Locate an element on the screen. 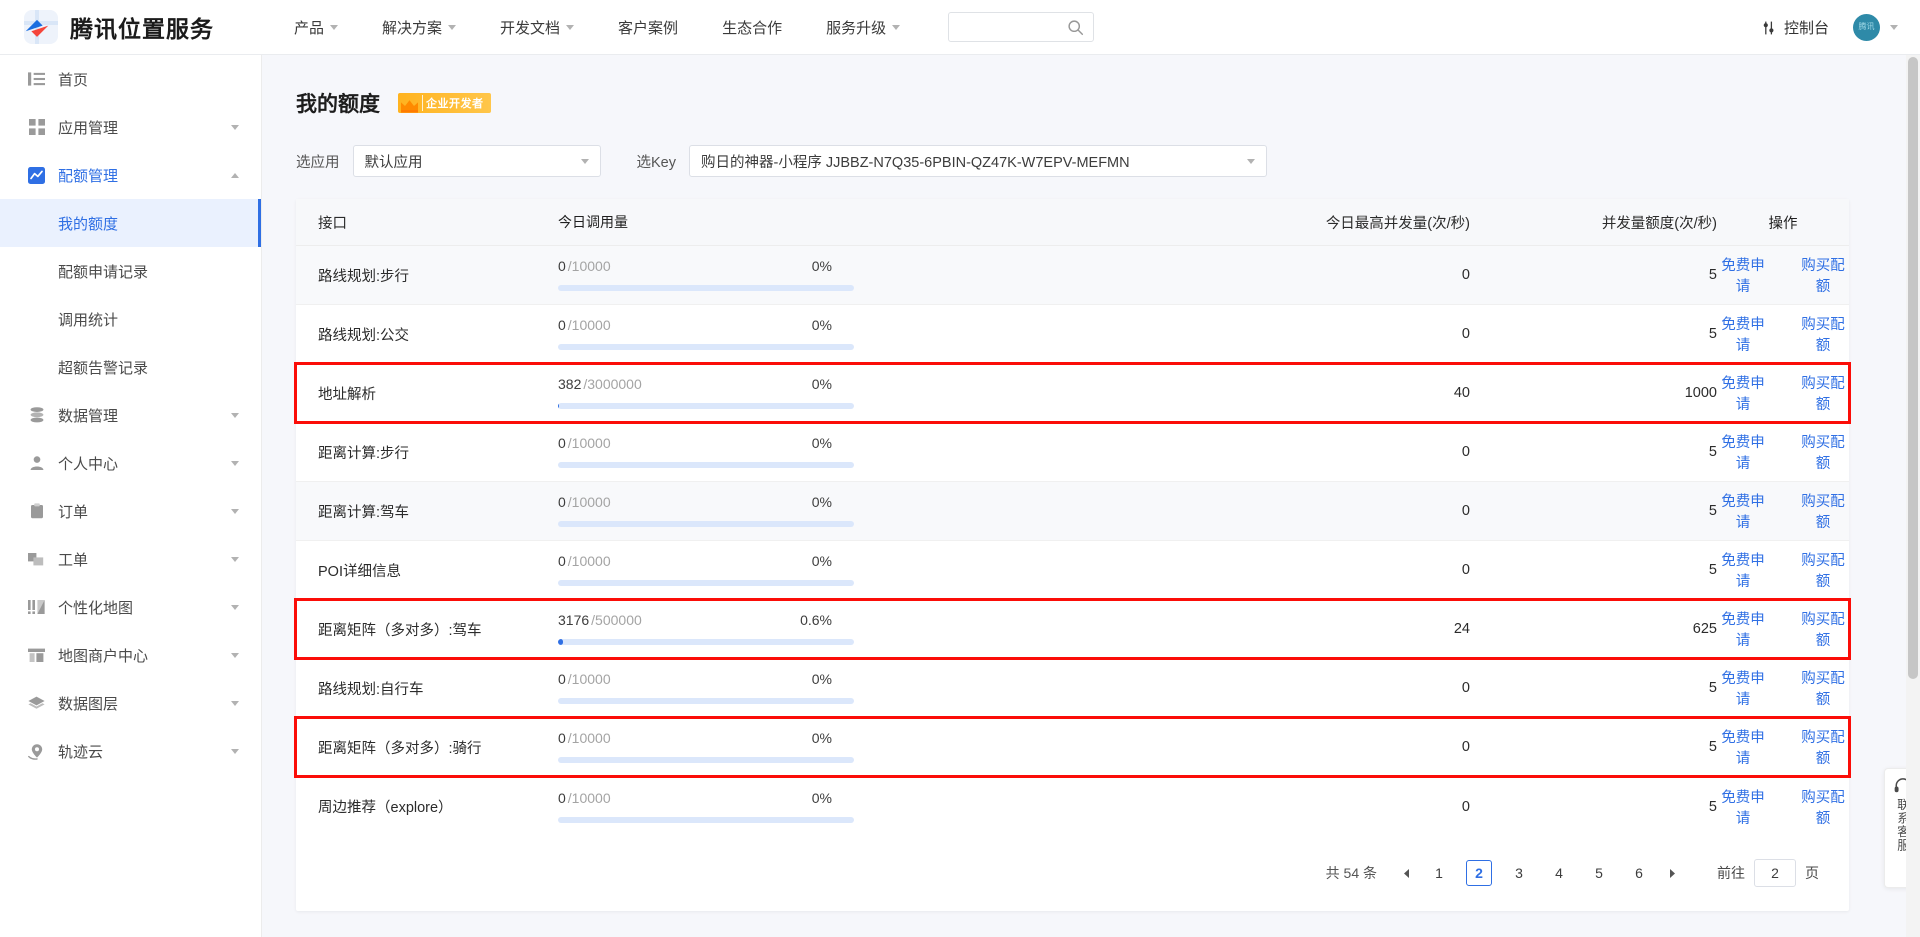 The width and height of the screenshot is (1920, 937). cell-quota: 625 is located at coordinates (1704, 629).